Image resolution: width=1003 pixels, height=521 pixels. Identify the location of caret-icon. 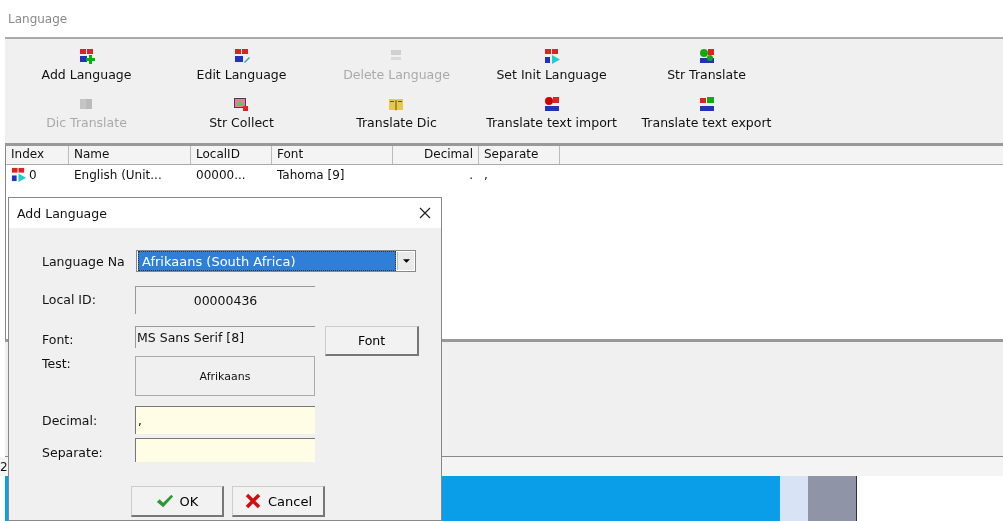
(406, 261).